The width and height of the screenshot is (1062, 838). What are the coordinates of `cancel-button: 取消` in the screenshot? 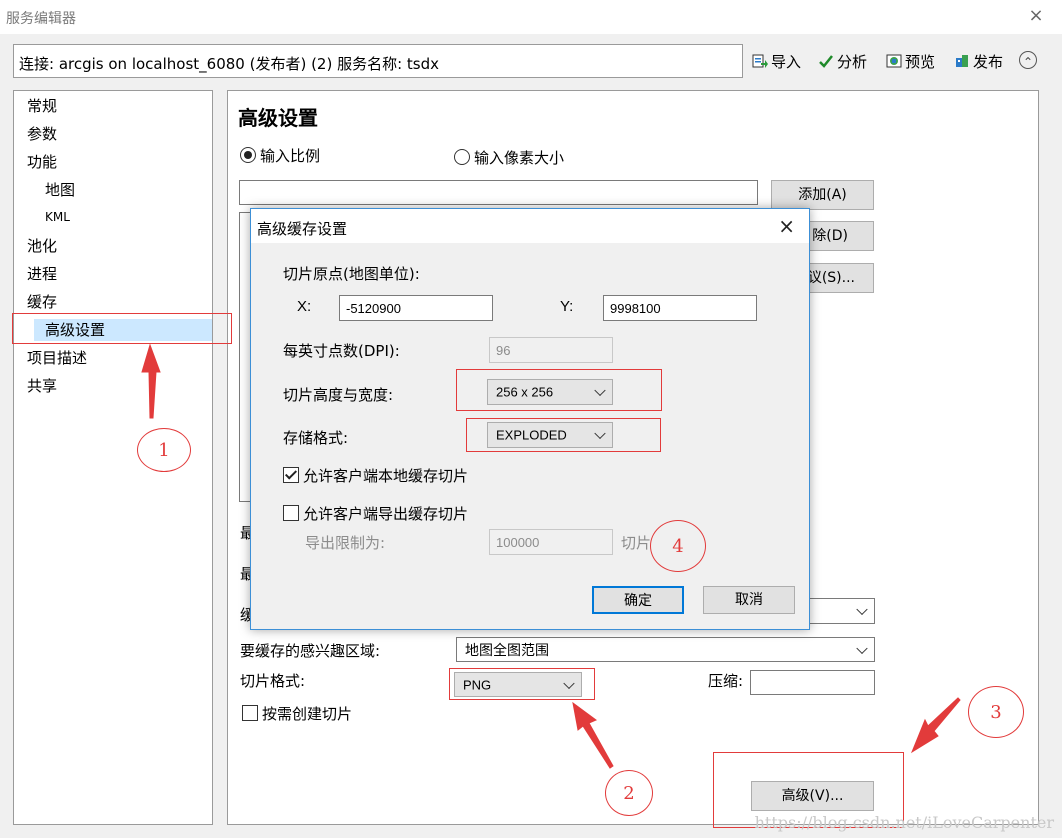 It's located at (749, 600).